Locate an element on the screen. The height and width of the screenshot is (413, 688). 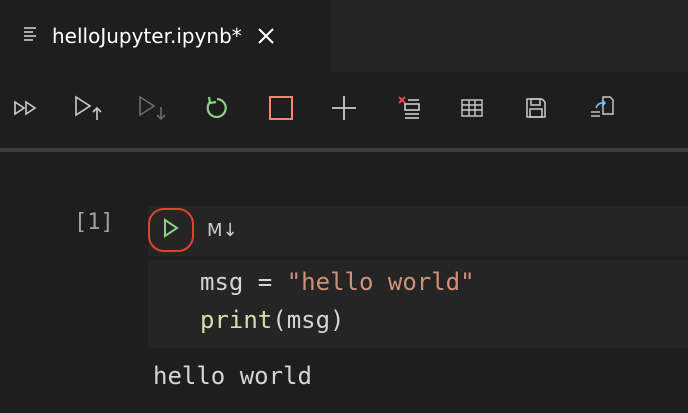
save-button is located at coordinates (536, 110).